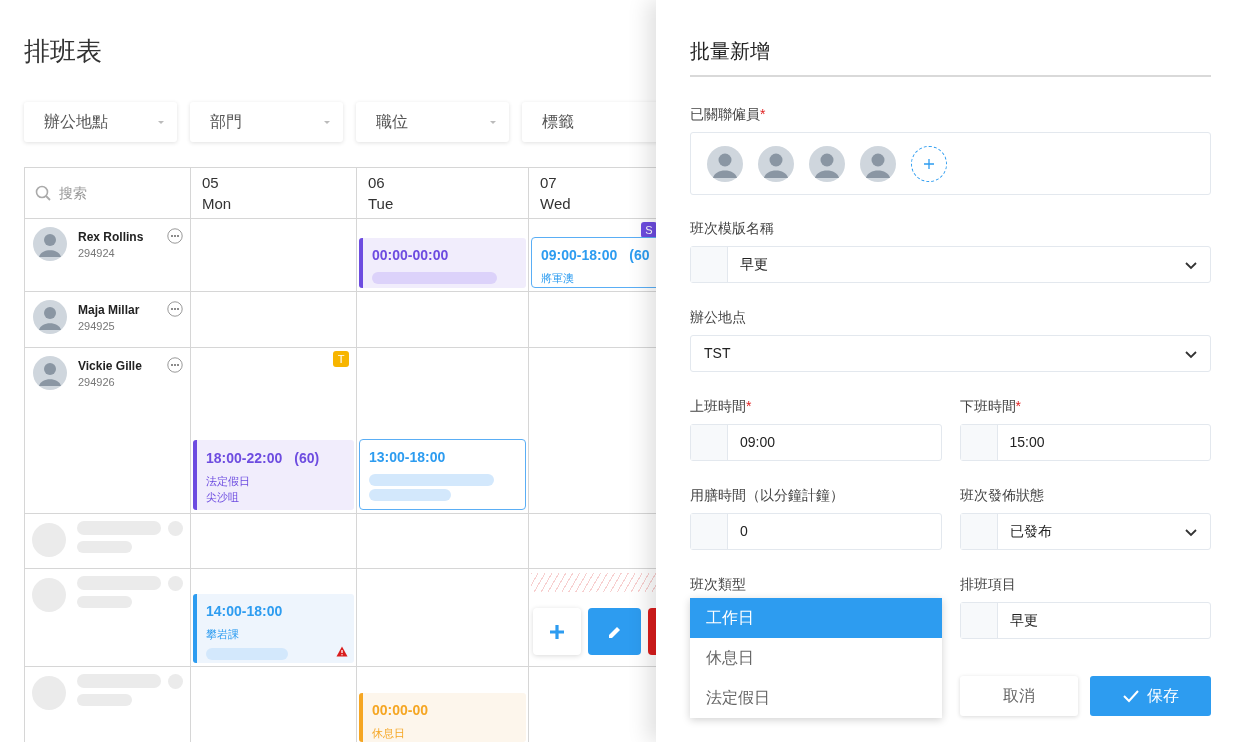  What do you see at coordinates (410, 255) in the screenshot?
I see `shift-time: 00:00-00:00` at bounding box center [410, 255].